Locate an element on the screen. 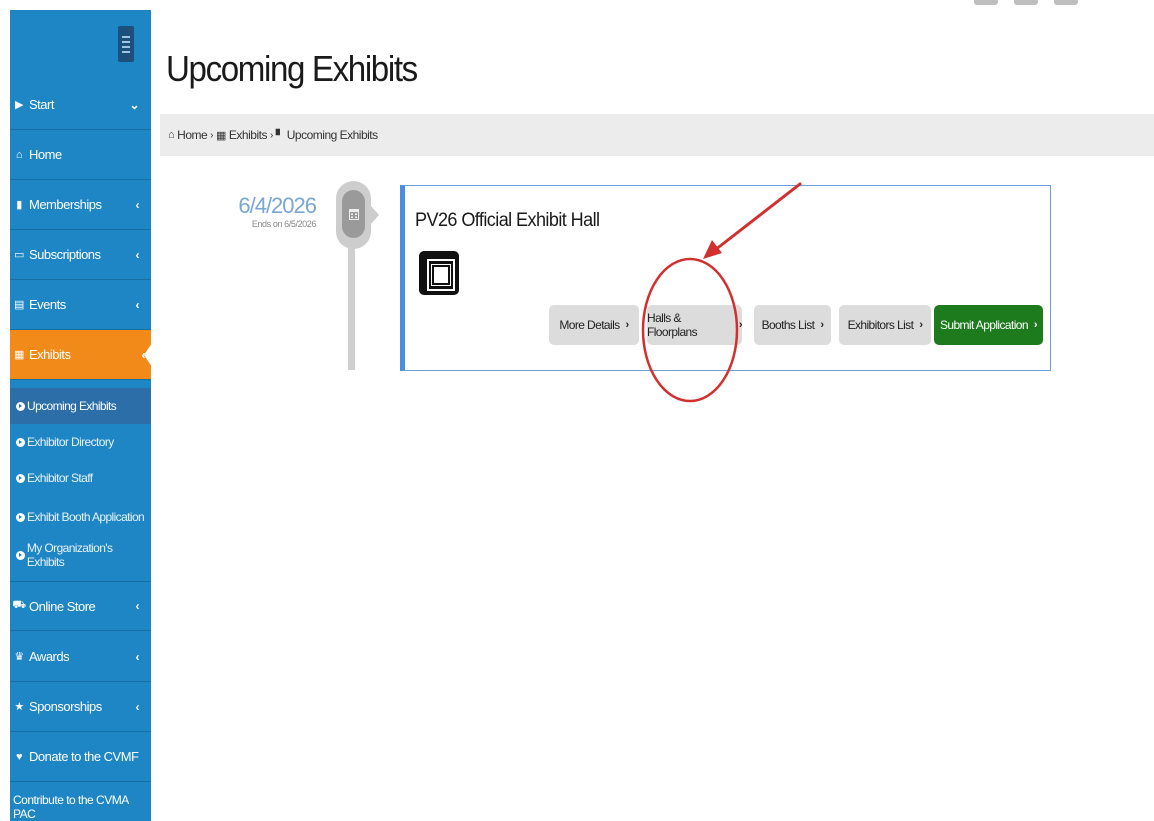 The height and width of the screenshot is (821, 1154). sidebar-item-label: Online Store is located at coordinates (62, 606).